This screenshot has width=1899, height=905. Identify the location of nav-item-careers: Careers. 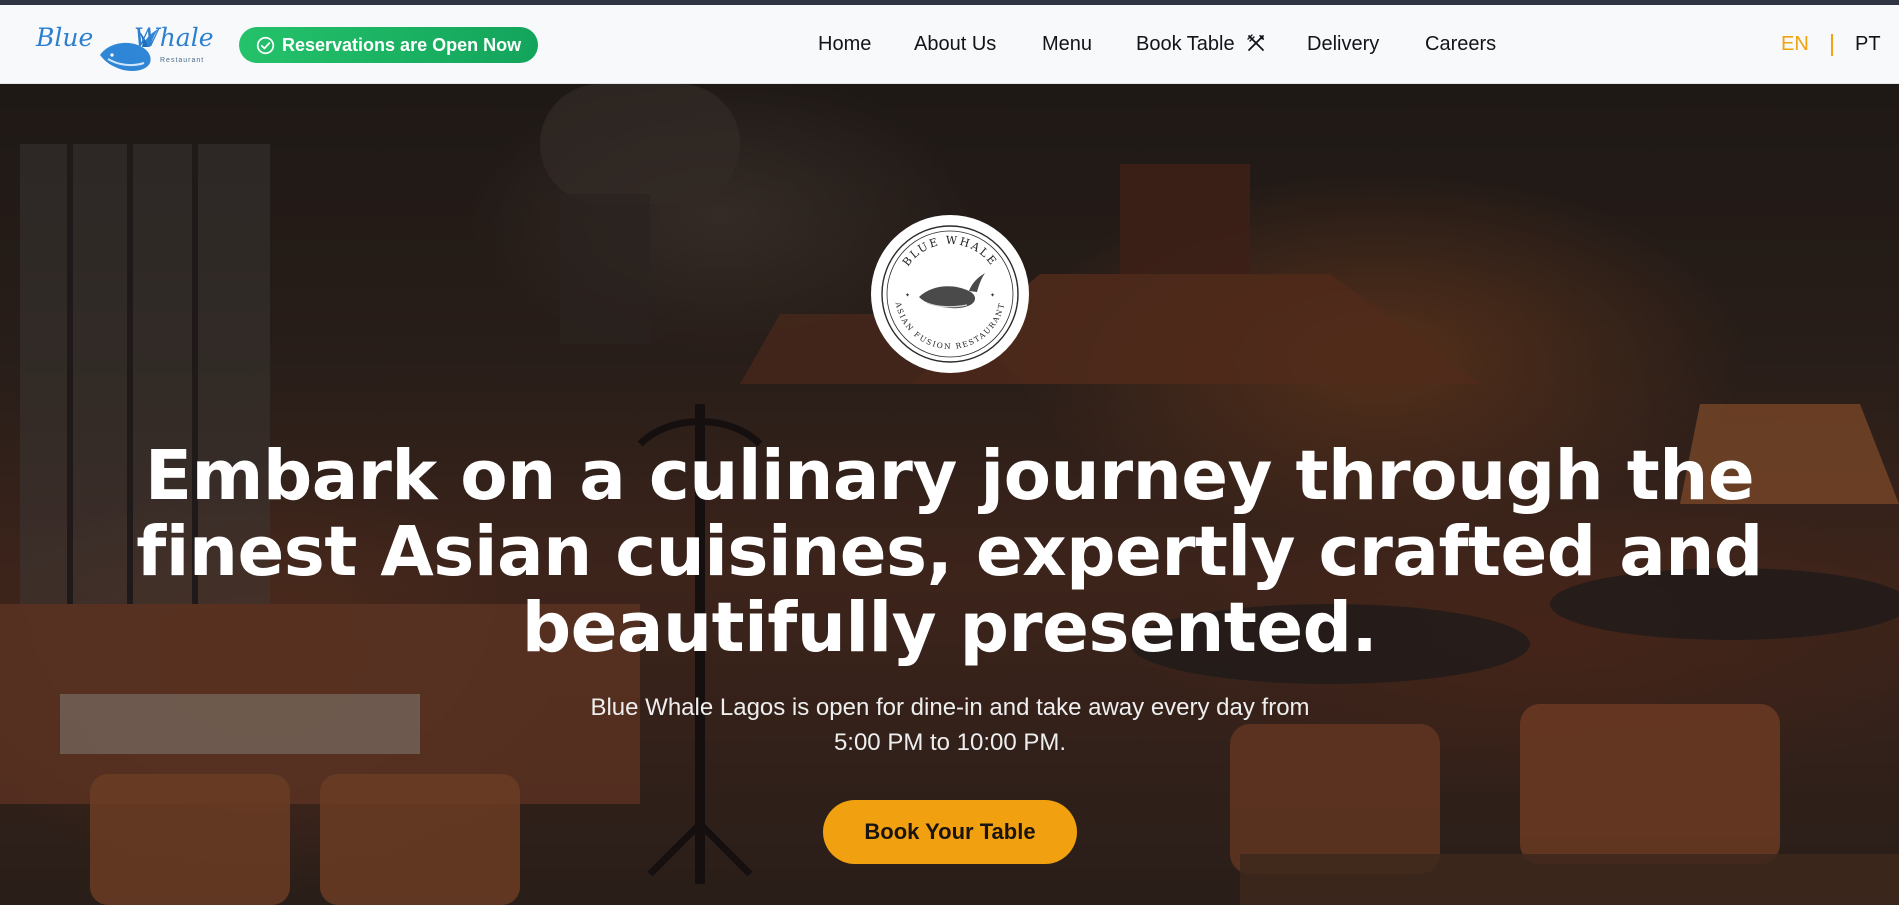
(1460, 44).